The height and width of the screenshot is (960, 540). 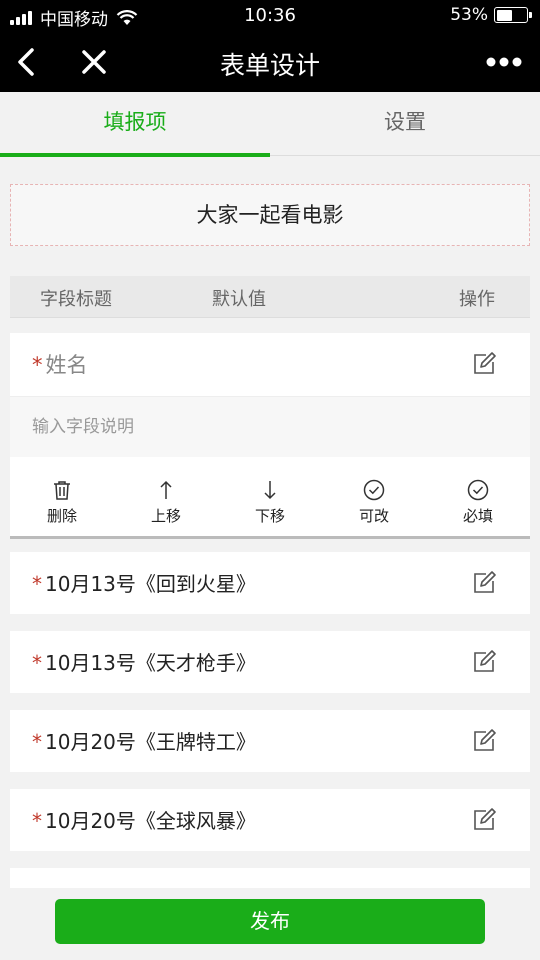 I want to click on required-toggle: 必填, so click(x=478, y=502).